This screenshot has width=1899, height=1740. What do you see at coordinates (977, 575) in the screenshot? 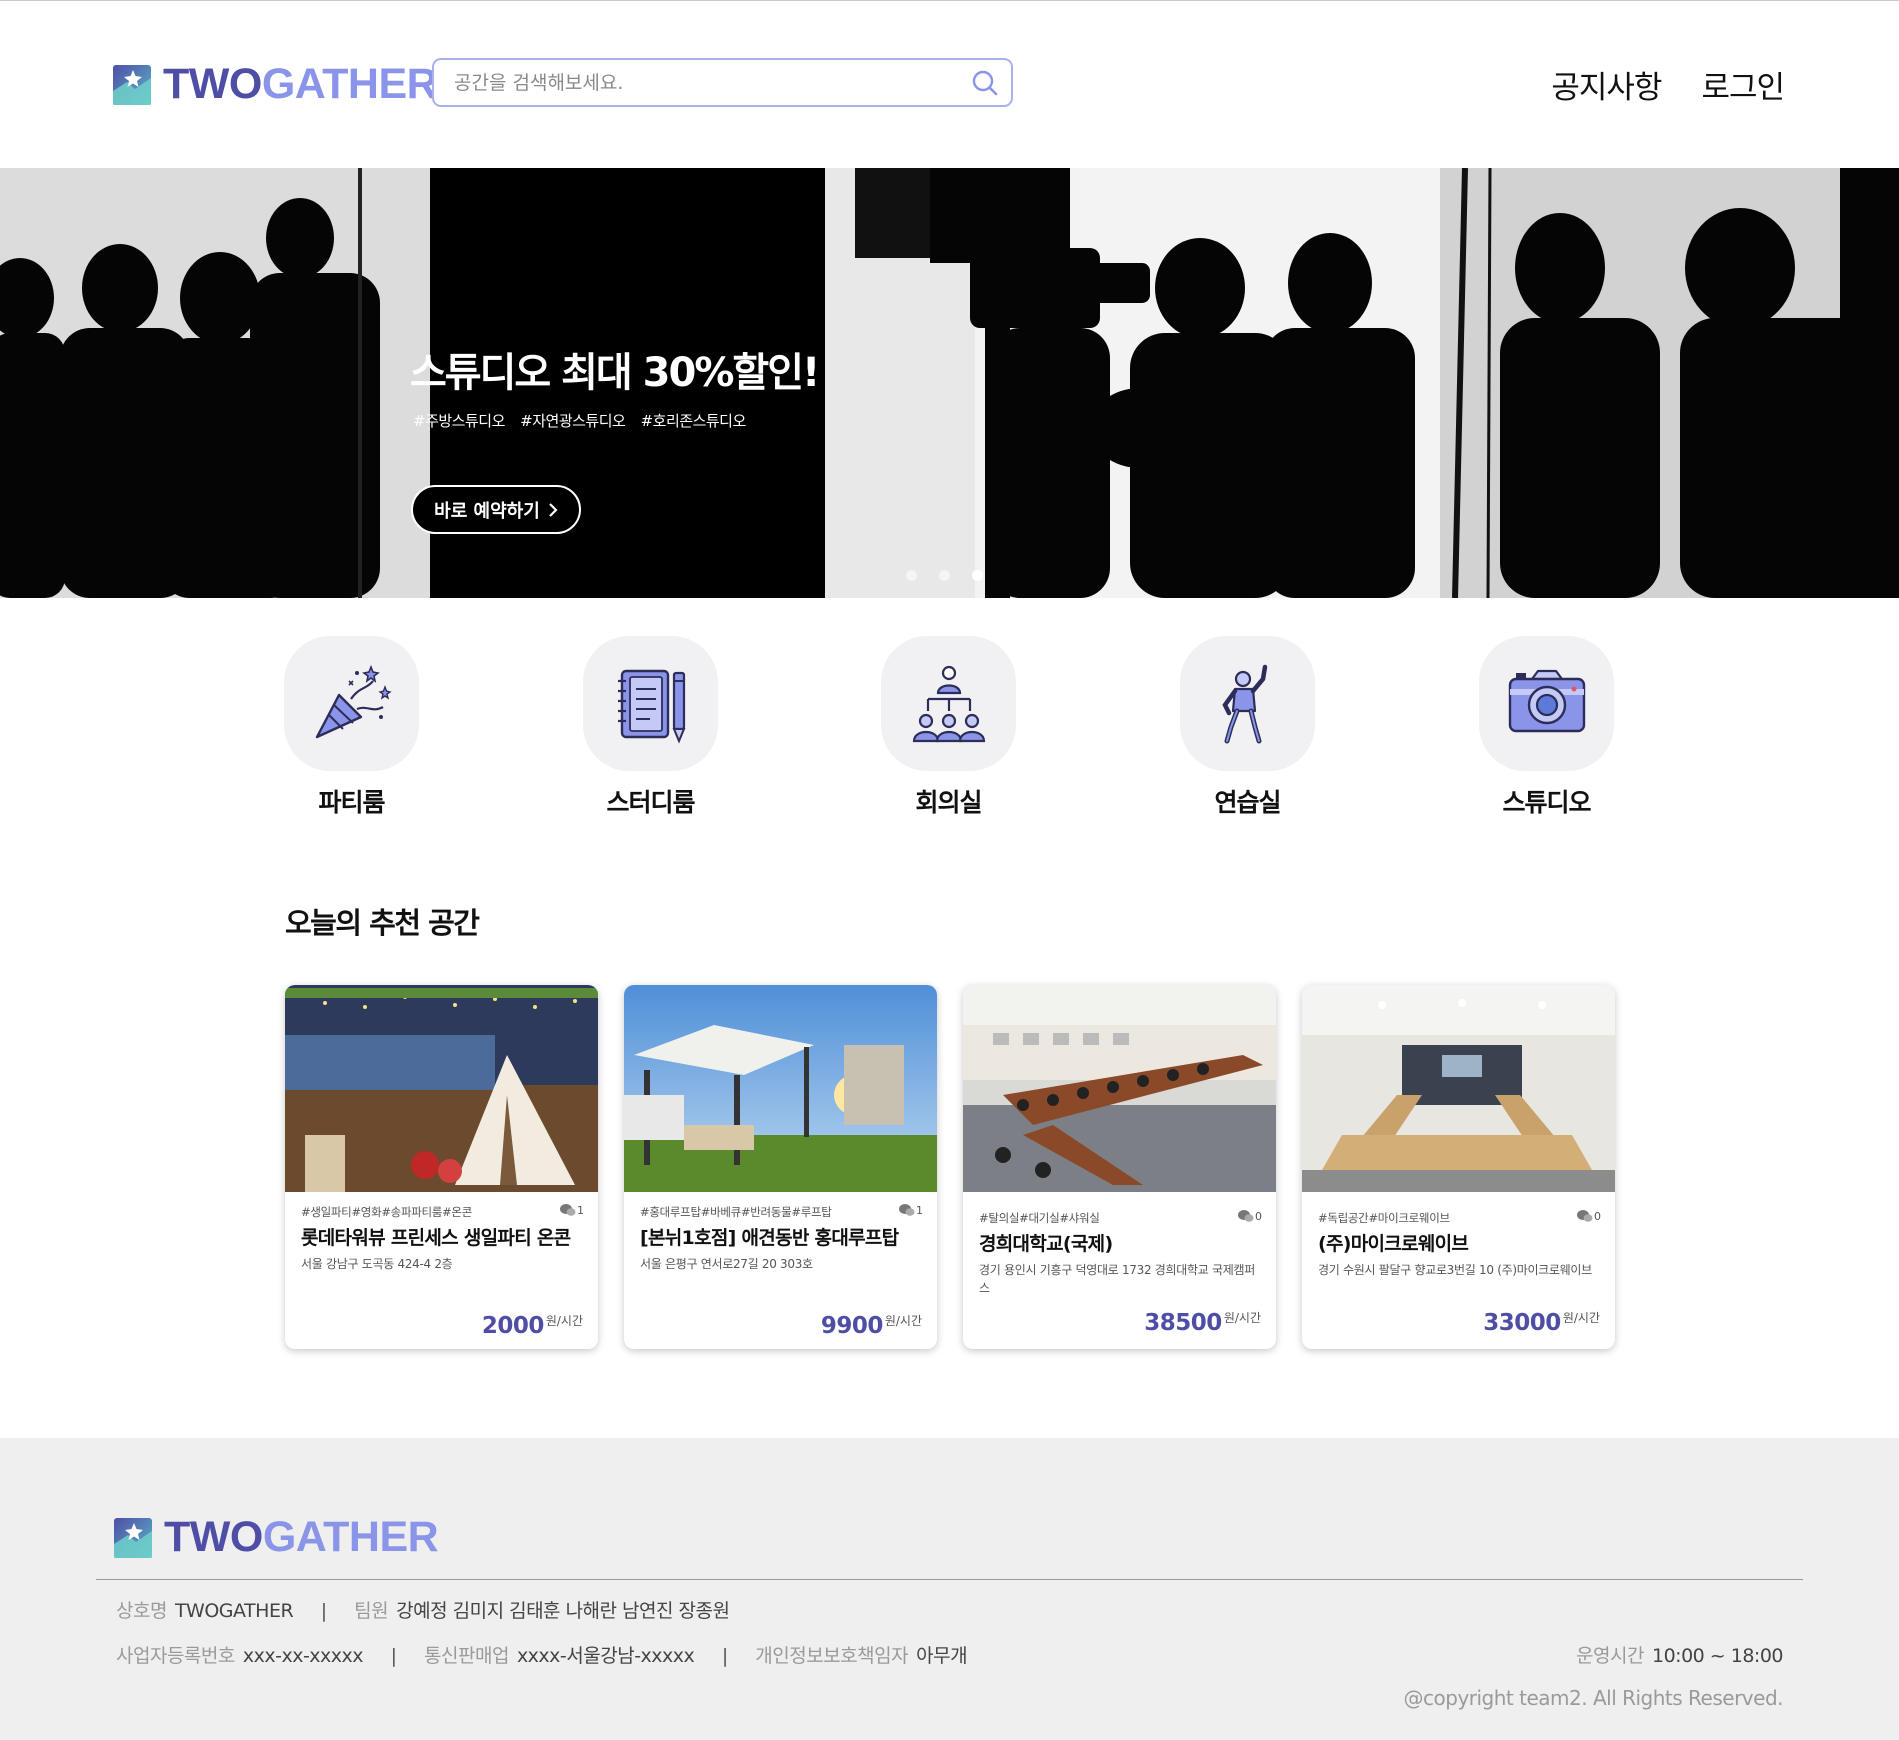
I see `carousel-dot-active` at bounding box center [977, 575].